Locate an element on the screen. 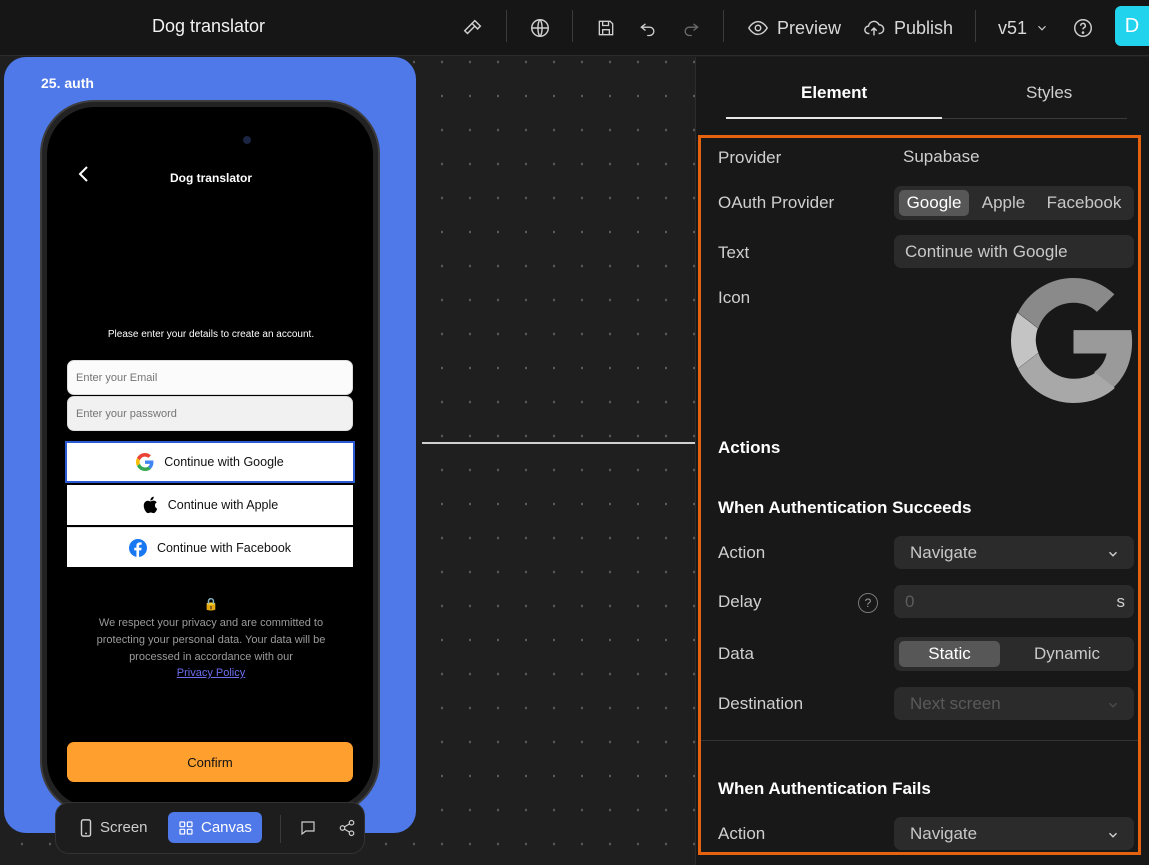  version-label: v51 is located at coordinates (1013, 27).